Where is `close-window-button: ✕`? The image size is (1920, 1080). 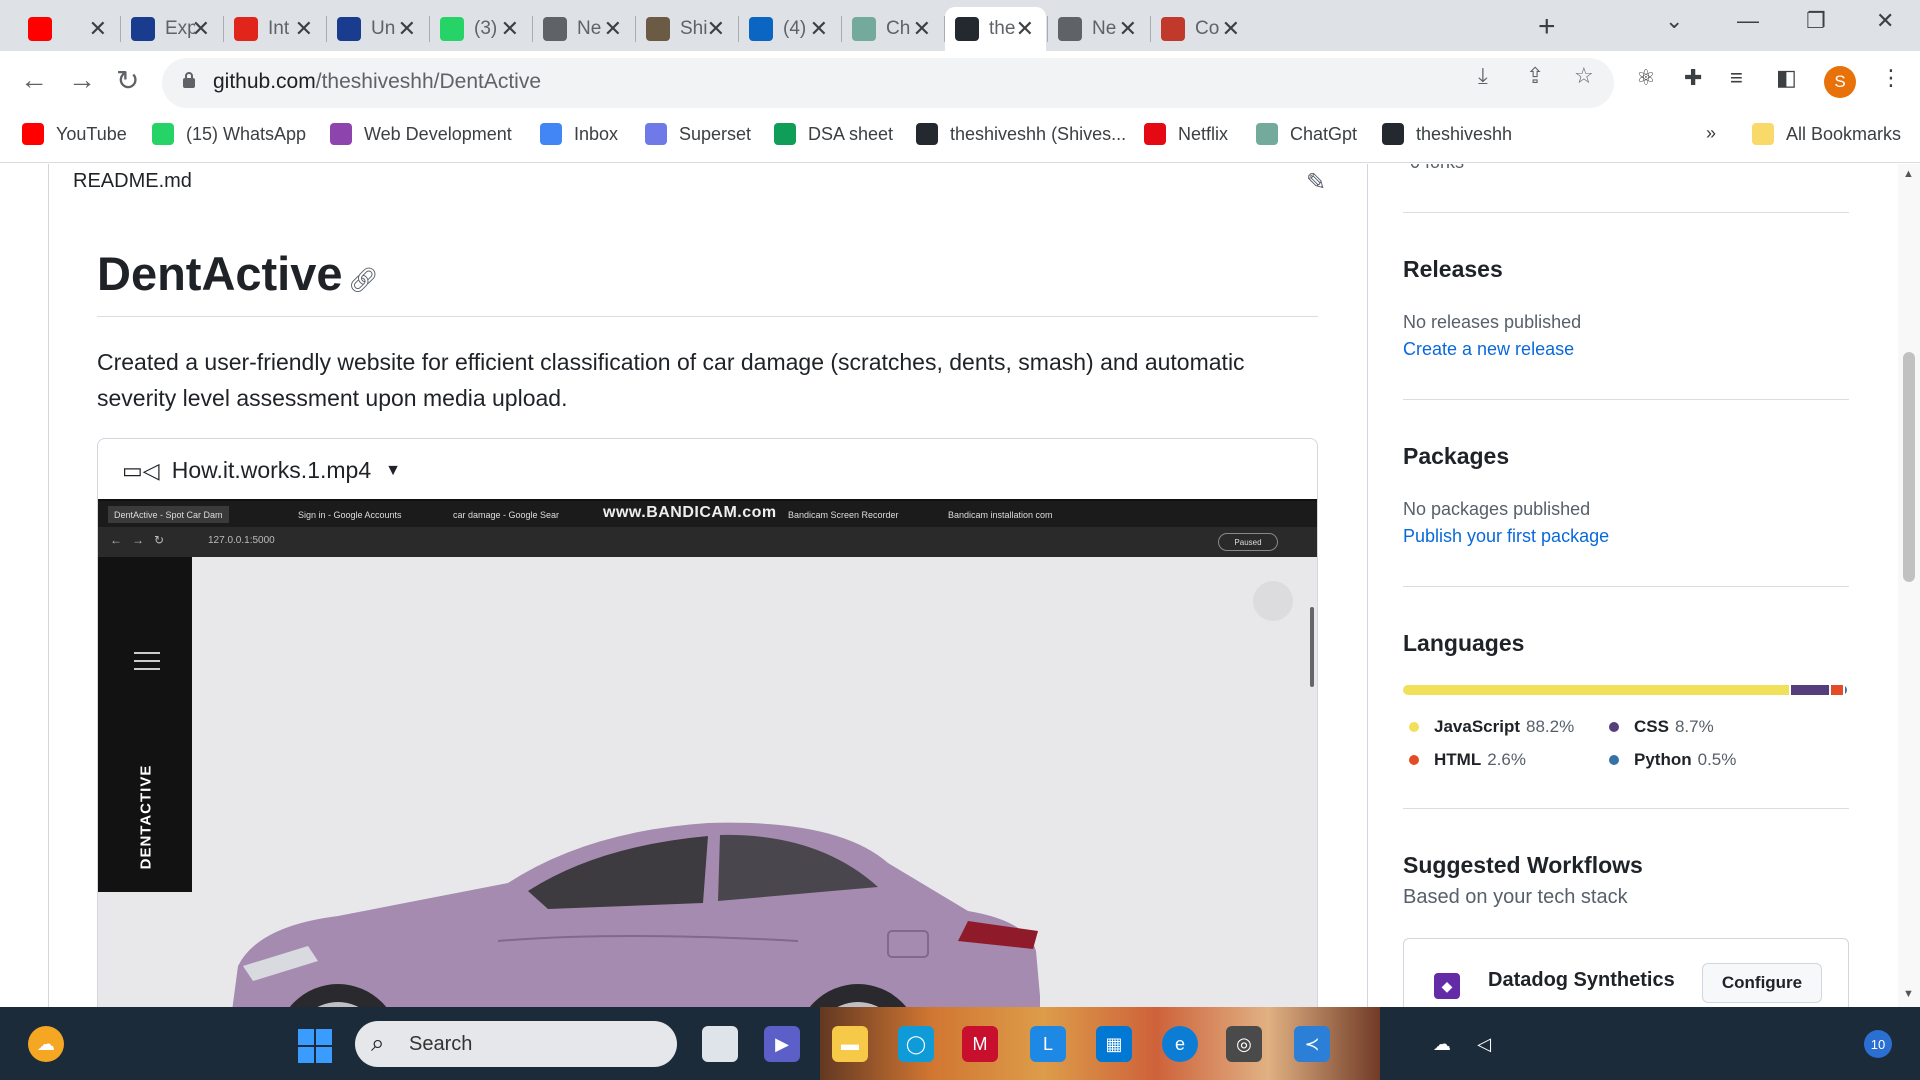 close-window-button: ✕ is located at coordinates (1885, 21).